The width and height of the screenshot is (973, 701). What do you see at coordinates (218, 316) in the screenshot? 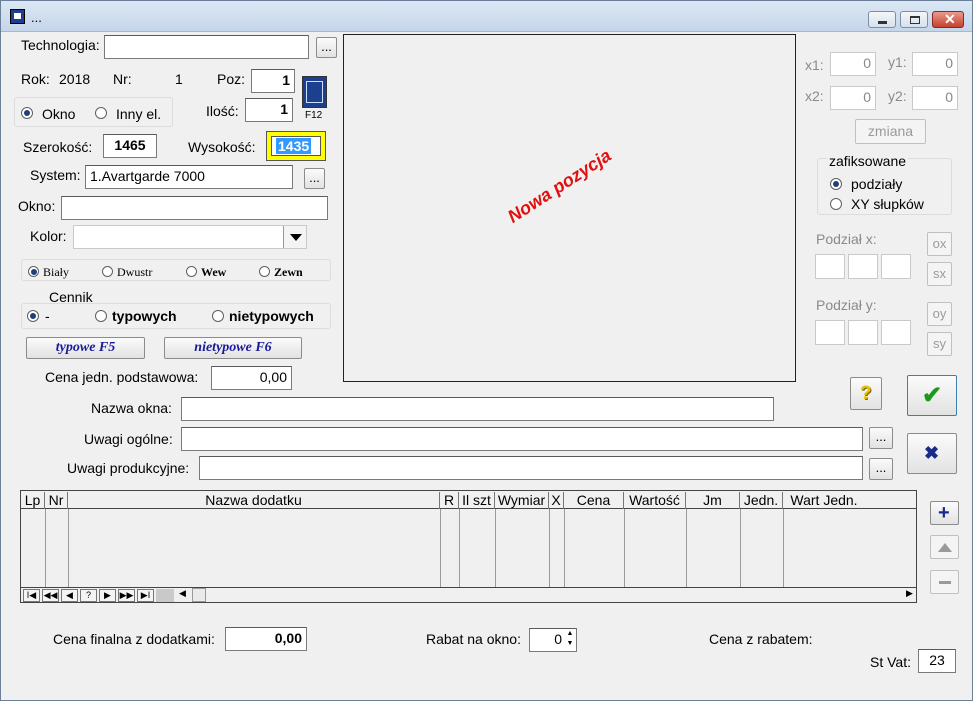
I see `cennik-nietypowych-radio` at bounding box center [218, 316].